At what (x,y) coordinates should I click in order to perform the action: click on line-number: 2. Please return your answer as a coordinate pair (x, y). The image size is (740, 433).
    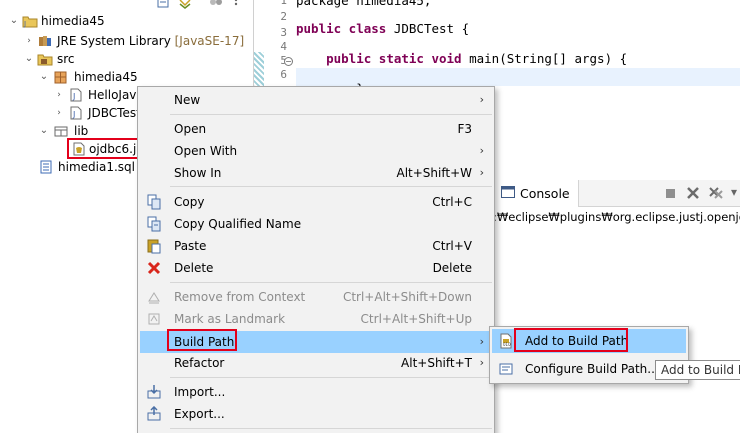
    Looking at the image, I should click on (283, 16).